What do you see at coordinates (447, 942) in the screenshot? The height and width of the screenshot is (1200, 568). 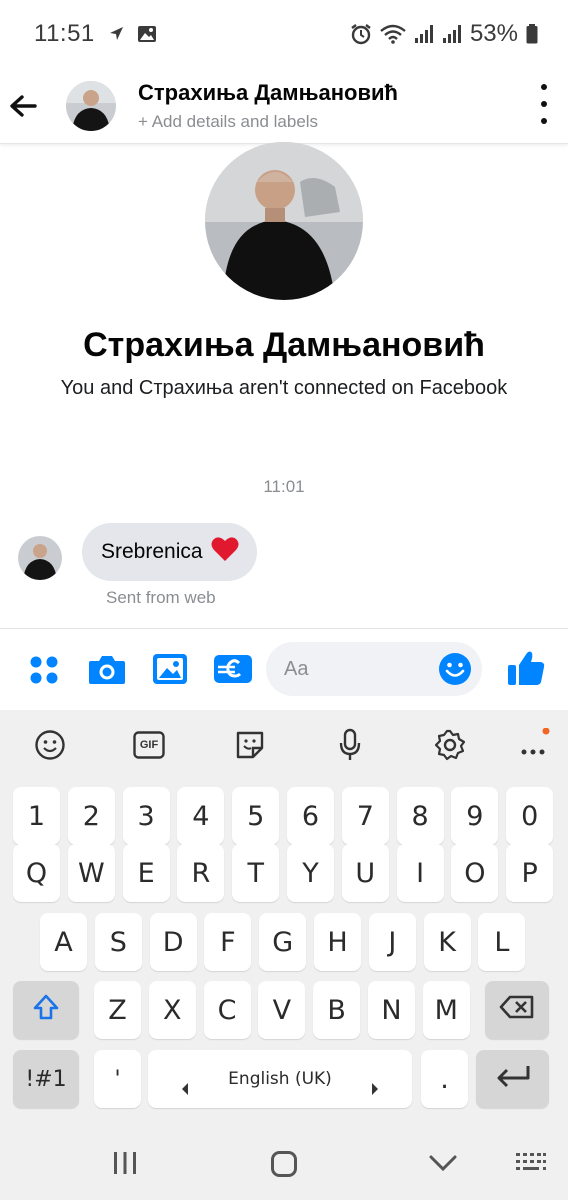 I see `key-k: K` at bounding box center [447, 942].